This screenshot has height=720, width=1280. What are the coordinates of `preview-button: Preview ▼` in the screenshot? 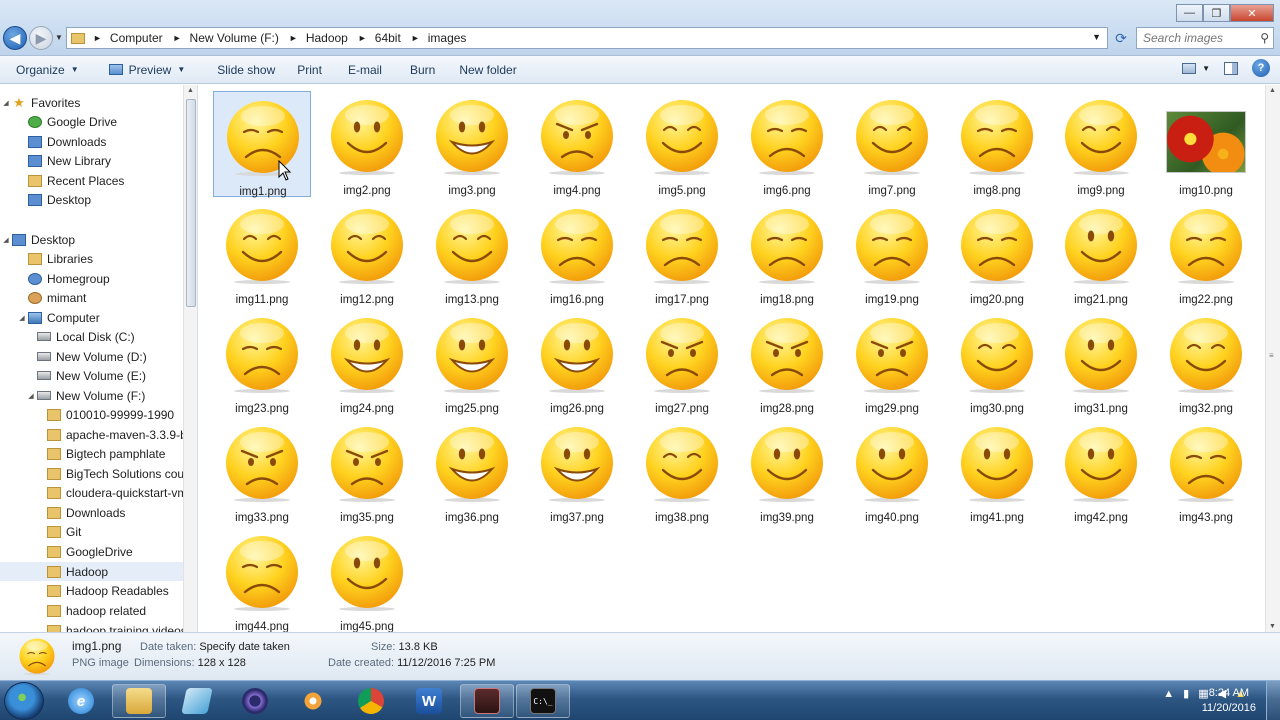 It's located at (147, 70).